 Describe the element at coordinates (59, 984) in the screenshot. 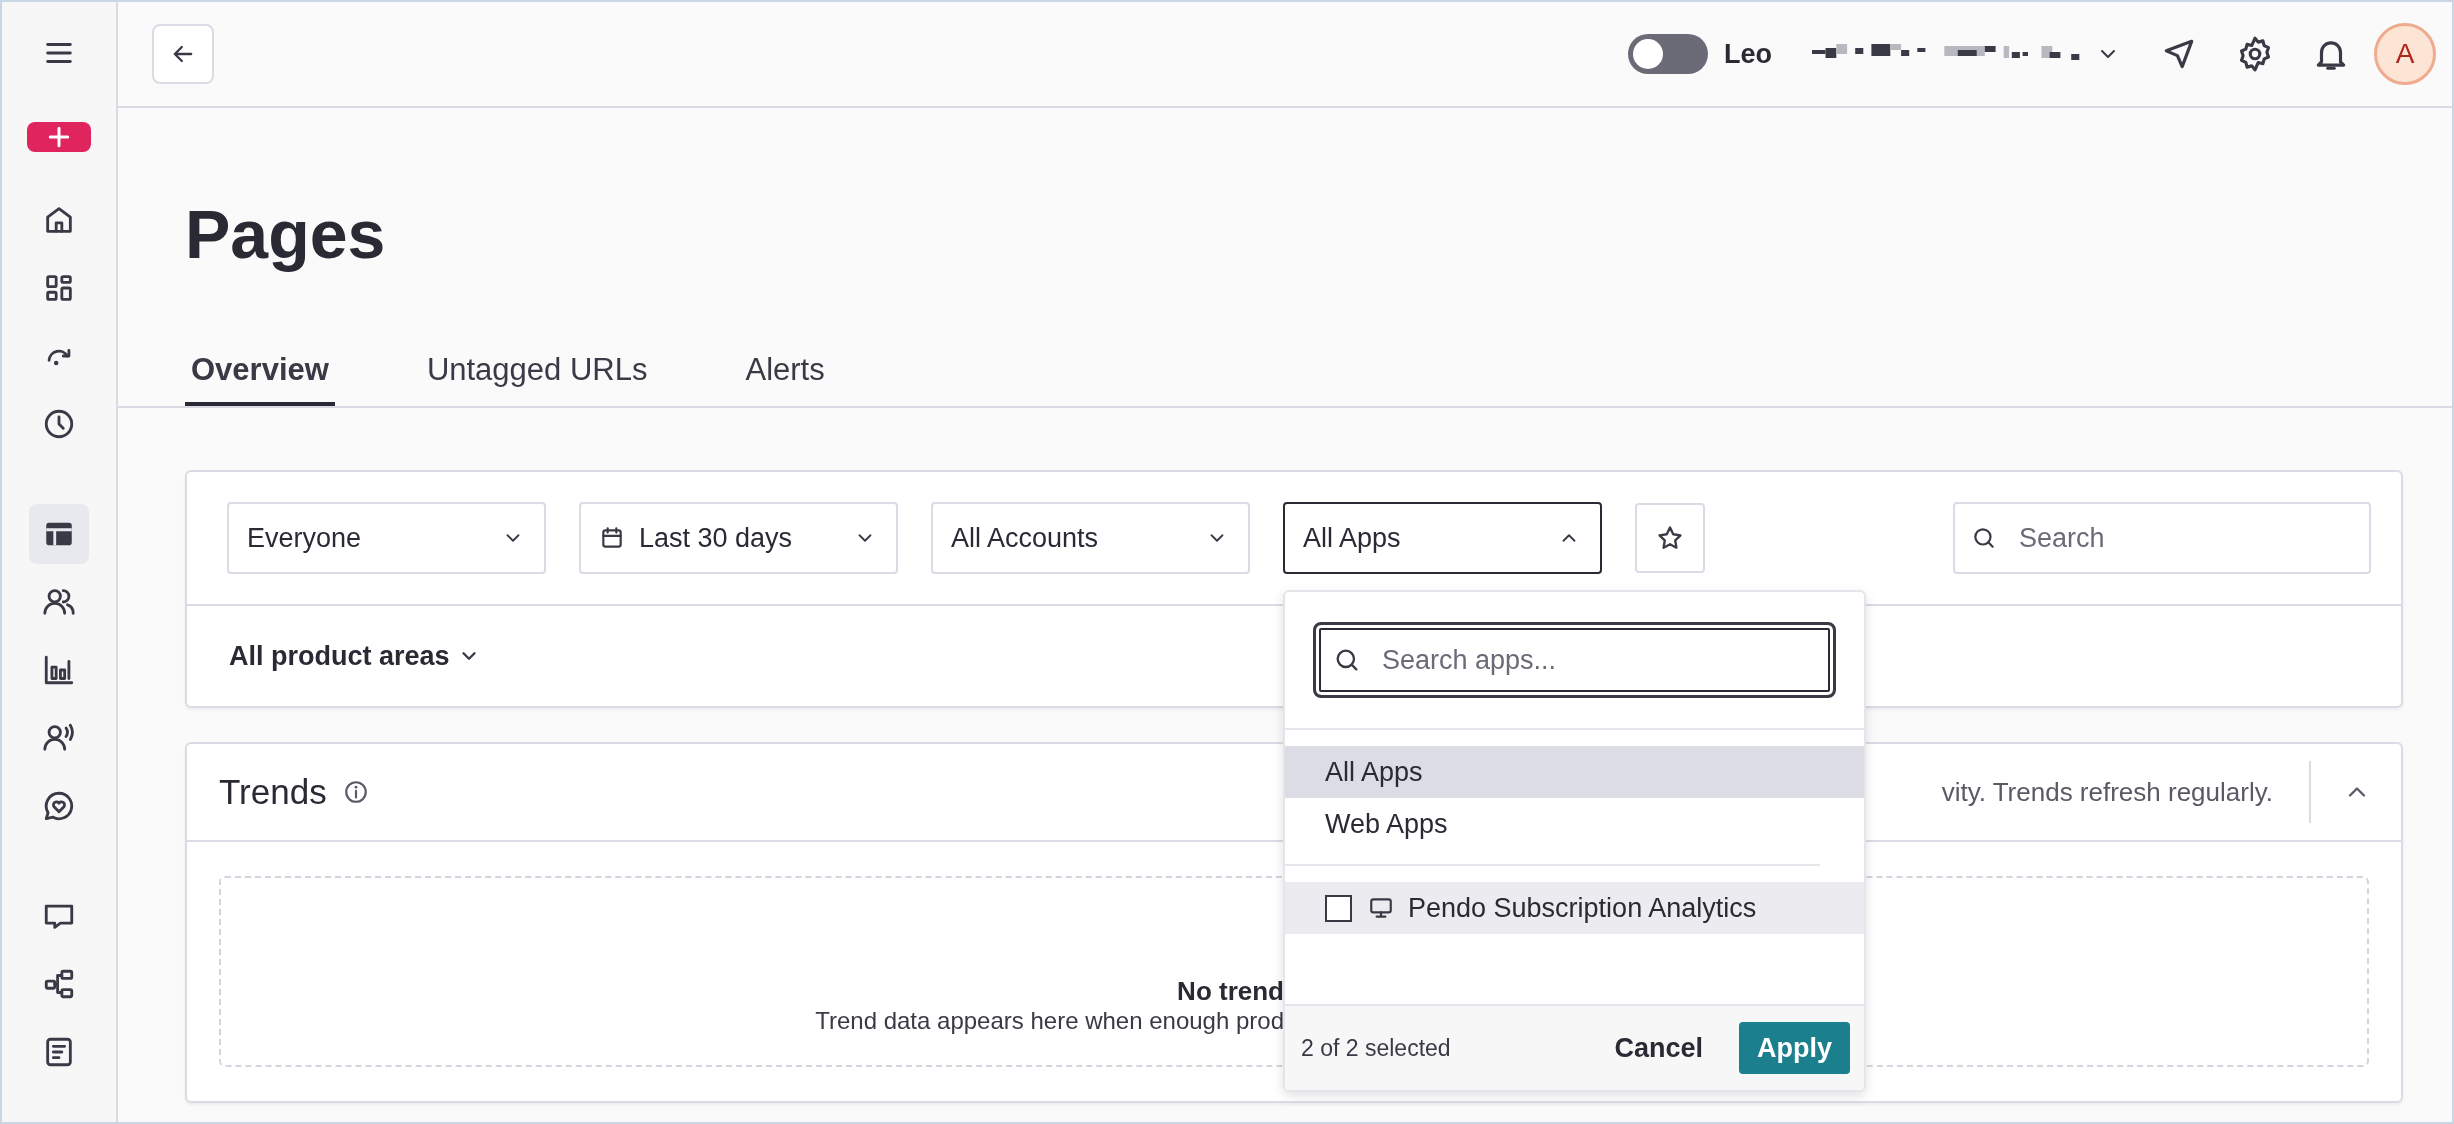

I see `flow-nodes-icon` at that location.